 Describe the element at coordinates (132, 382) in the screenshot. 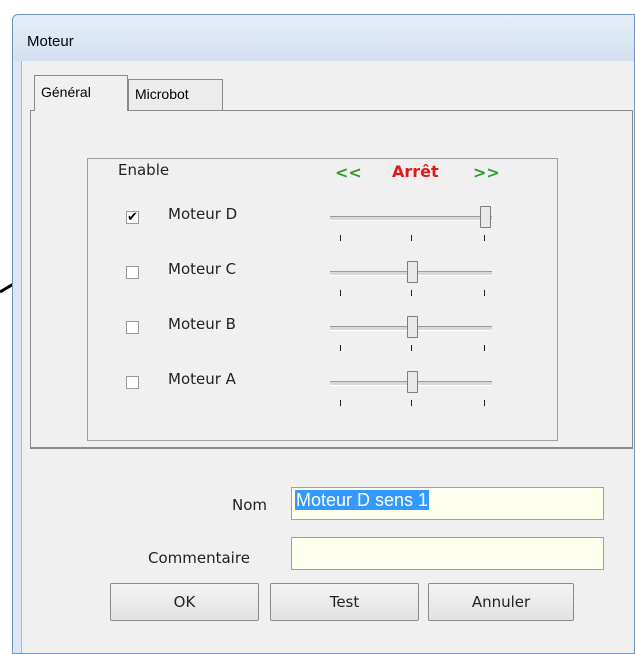

I see `moteur-a-checkbox` at that location.